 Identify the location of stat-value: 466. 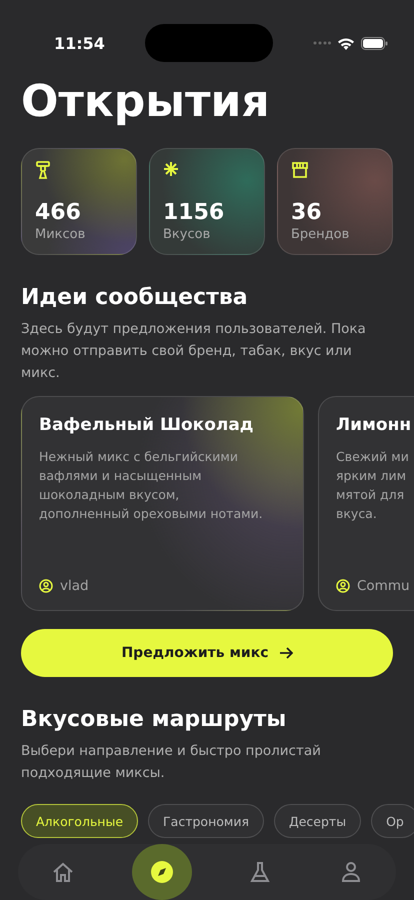
(58, 212).